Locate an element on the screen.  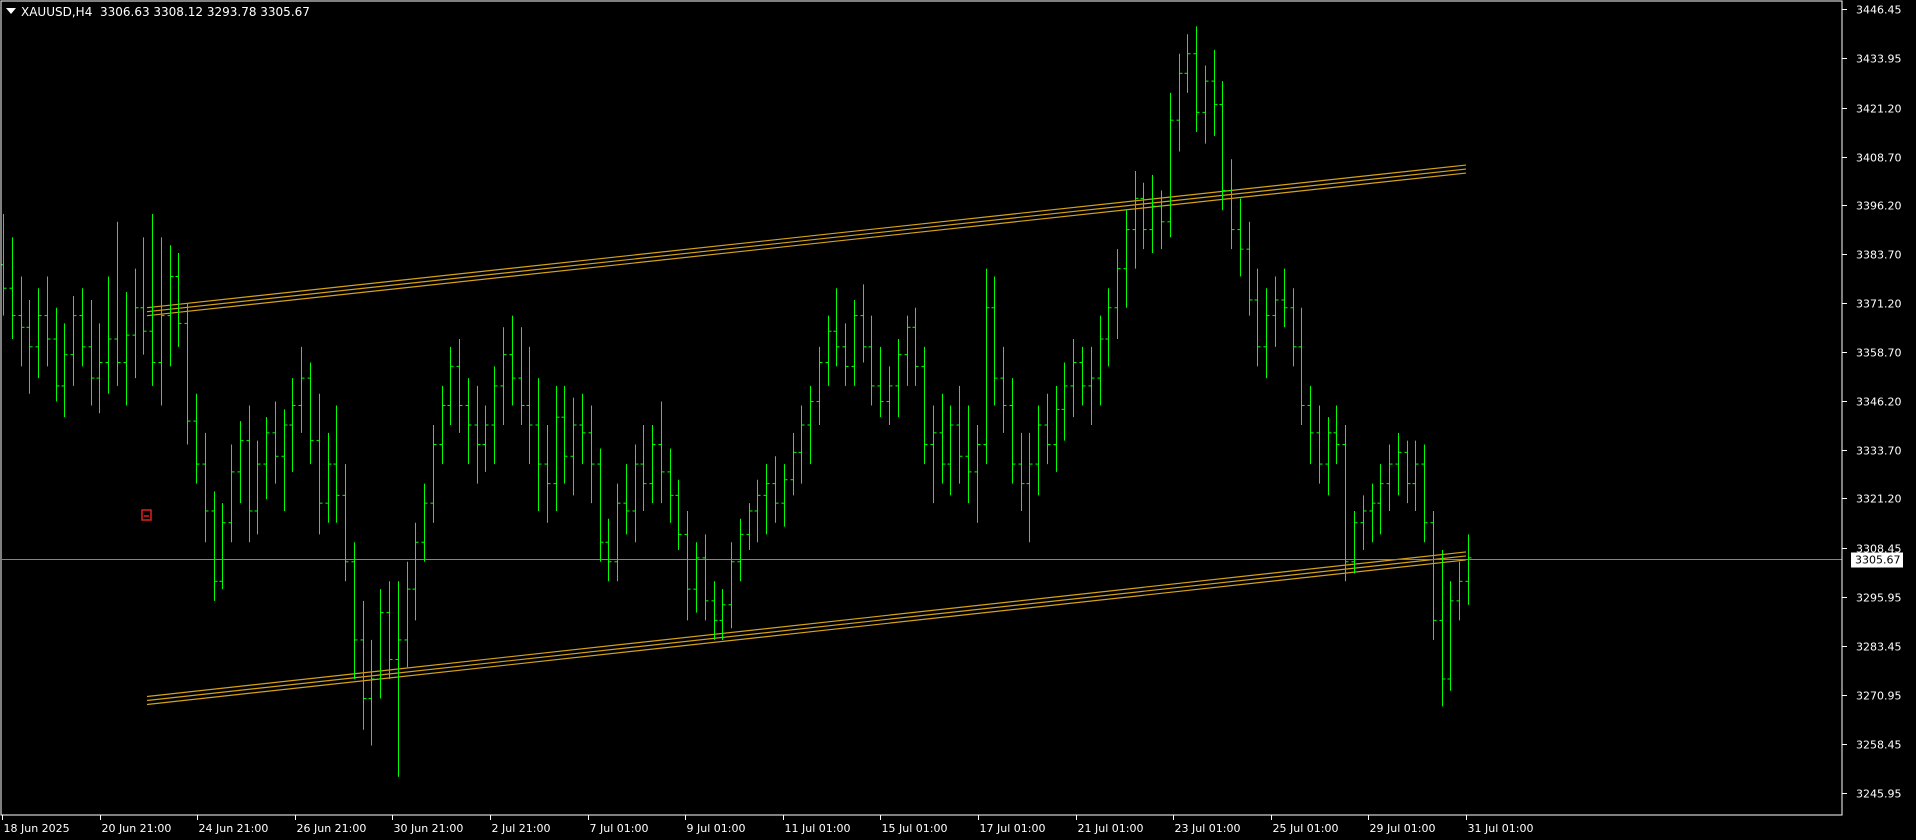
x-tick-label: 15 Jul 01:00 is located at coordinates (915, 828).